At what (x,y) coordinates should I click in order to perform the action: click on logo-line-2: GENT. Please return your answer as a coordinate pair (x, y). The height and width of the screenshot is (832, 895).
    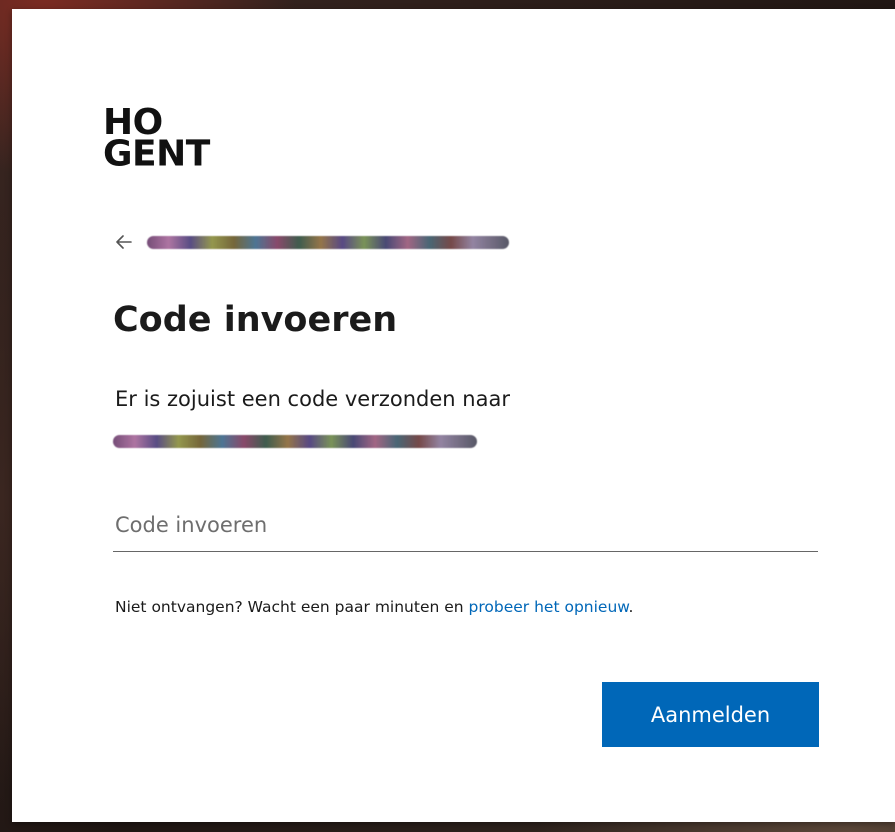
    Looking at the image, I should click on (156, 154).